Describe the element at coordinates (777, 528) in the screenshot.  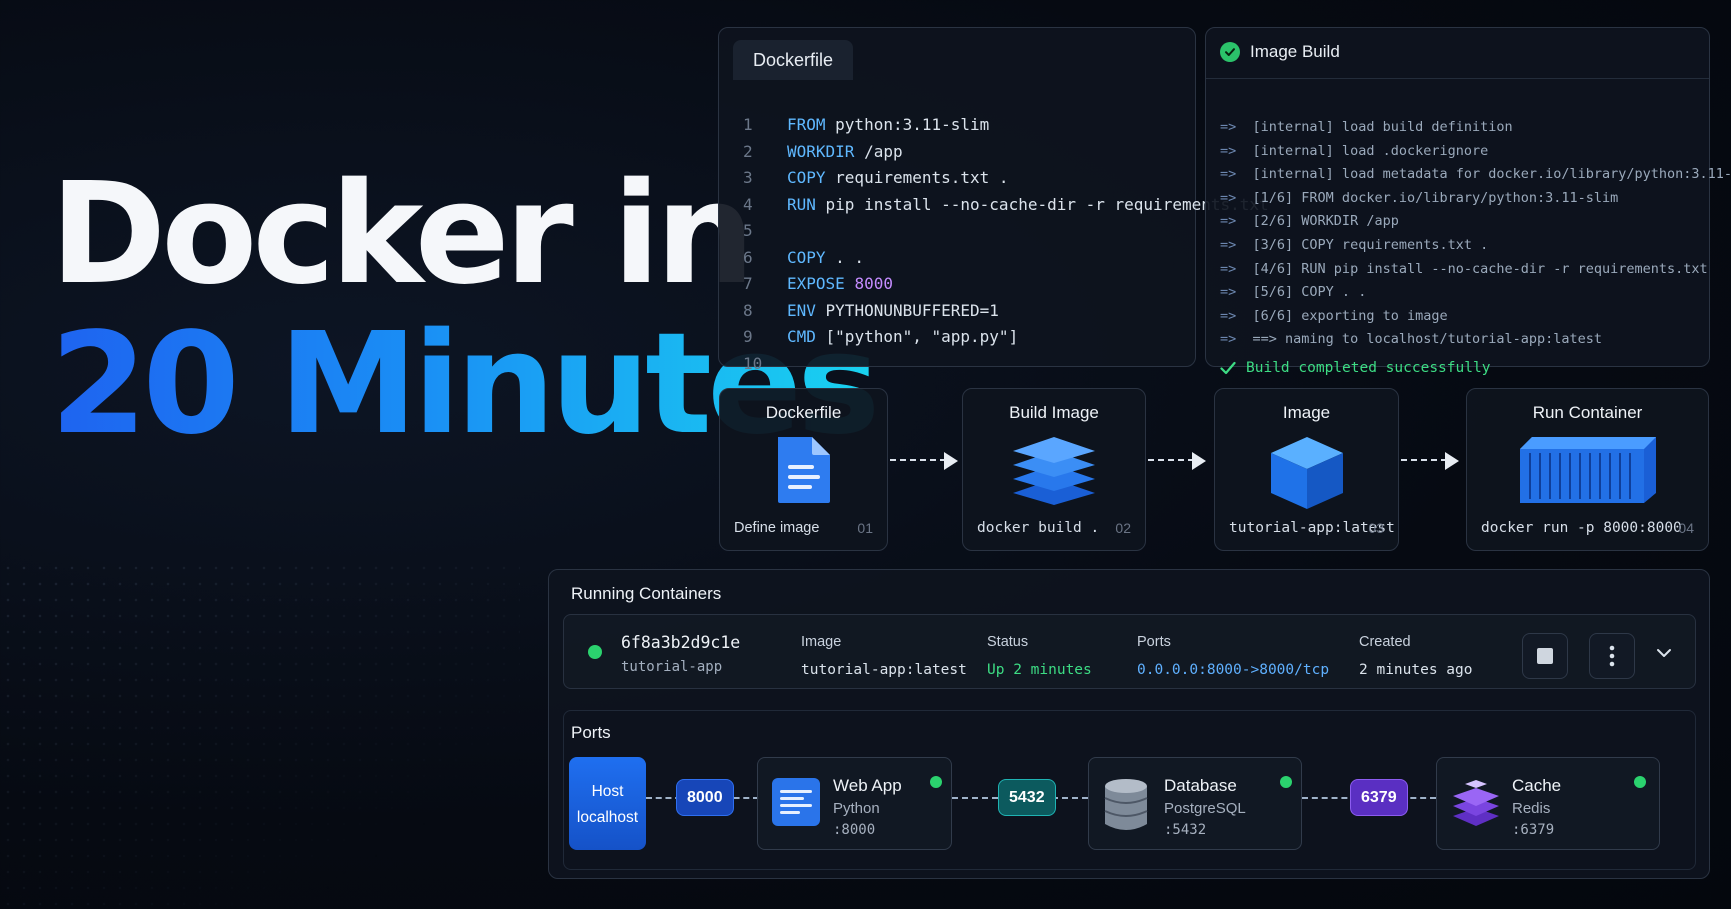
I see `stage-caption: Define image` at that location.